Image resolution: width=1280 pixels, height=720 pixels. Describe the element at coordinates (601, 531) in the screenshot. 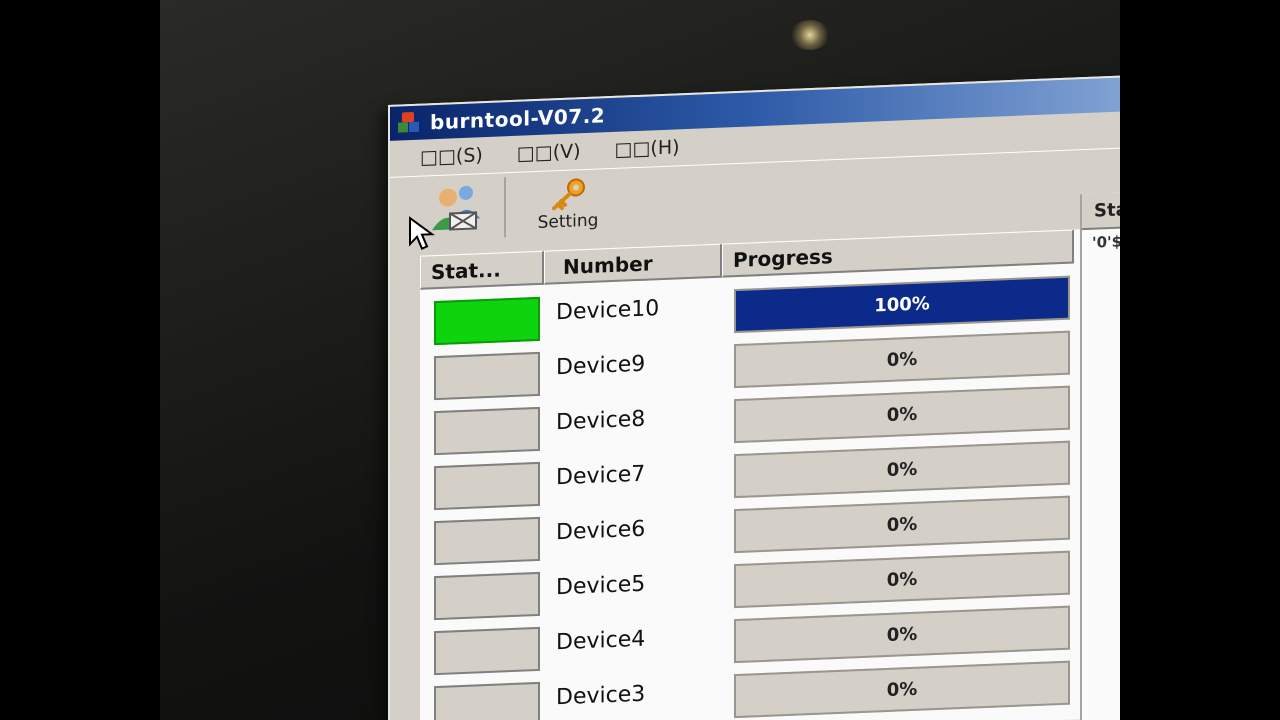

I see `device-name: Device6` at that location.